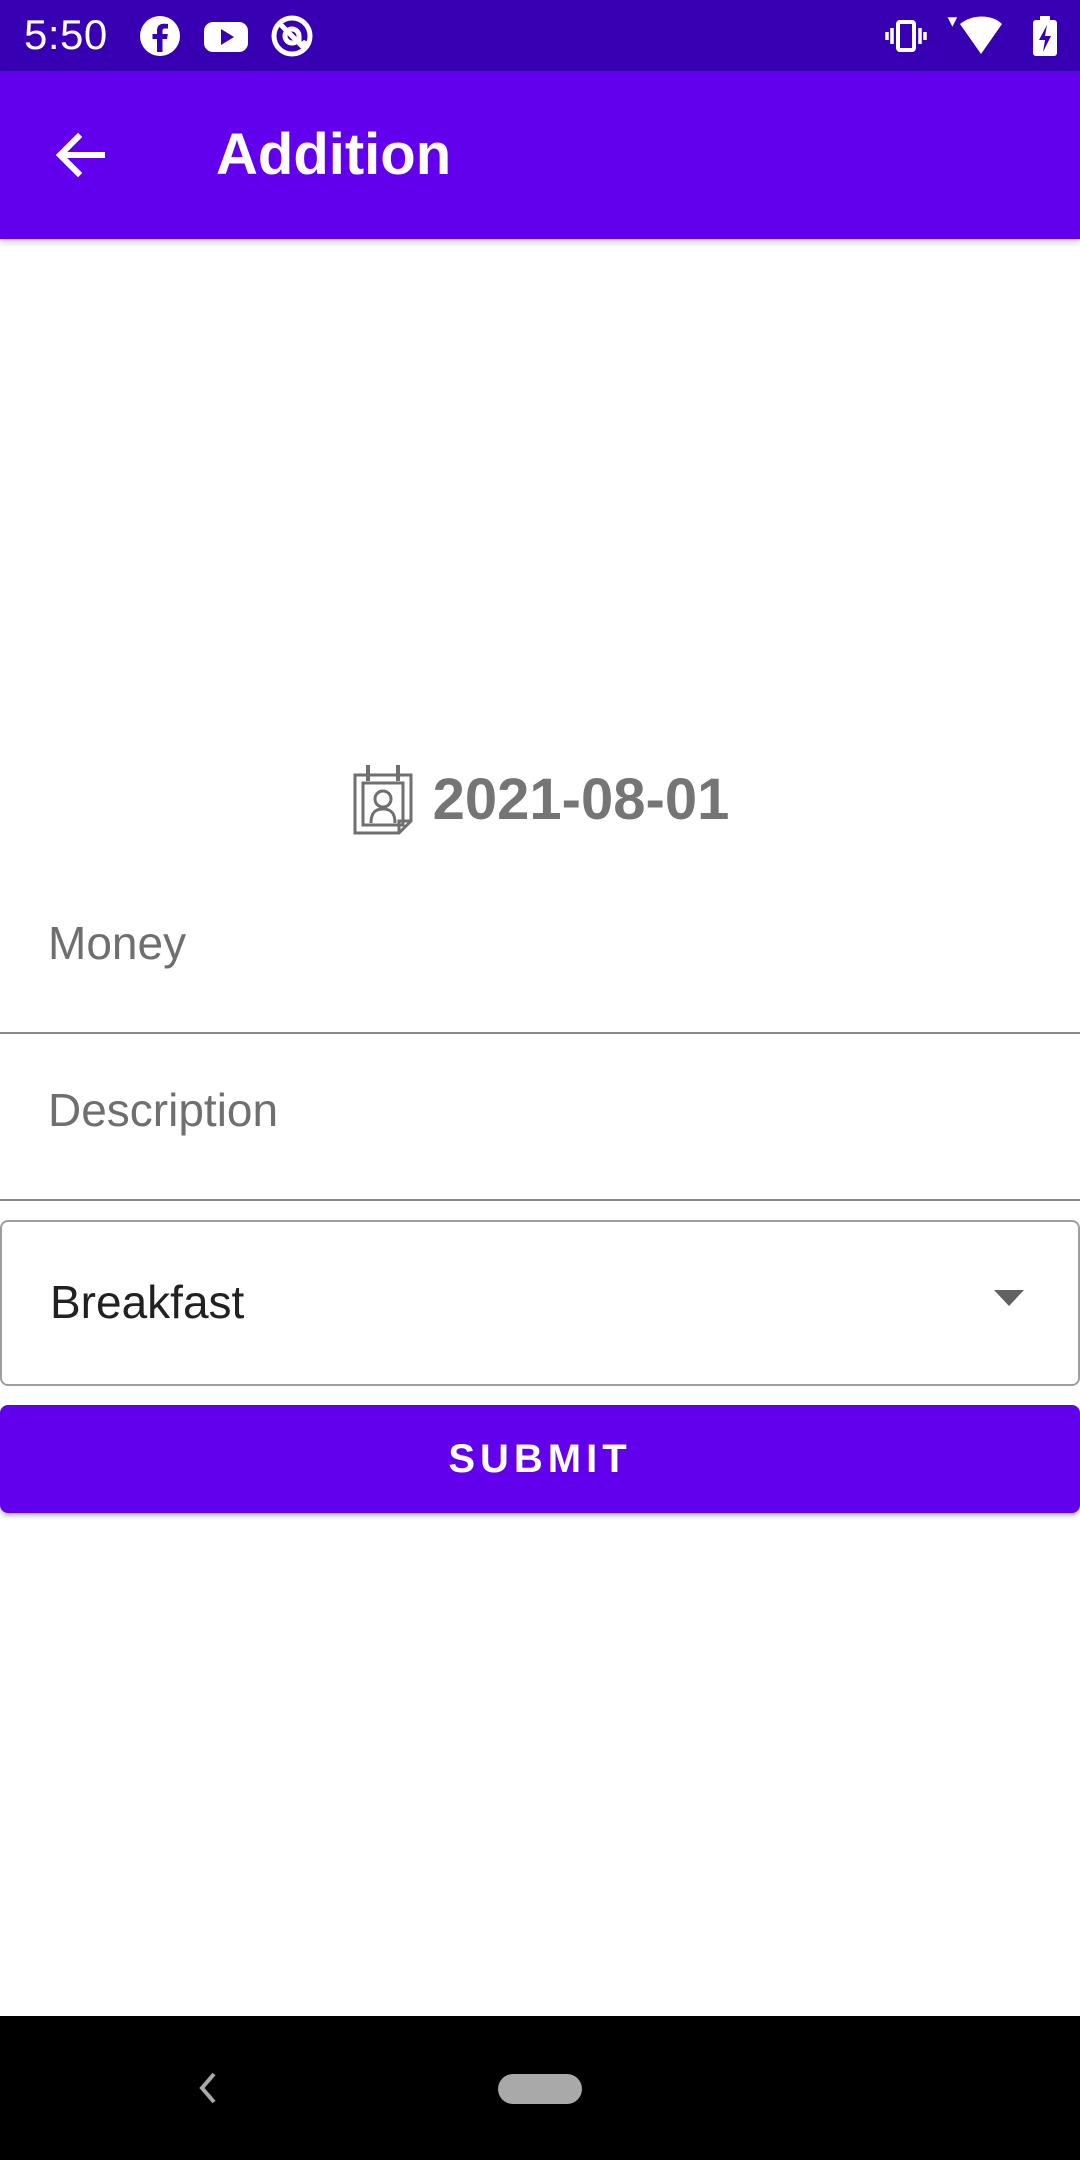 The width and height of the screenshot is (1080, 2160). What do you see at coordinates (1045, 36) in the screenshot?
I see `battery-charging-icon` at bounding box center [1045, 36].